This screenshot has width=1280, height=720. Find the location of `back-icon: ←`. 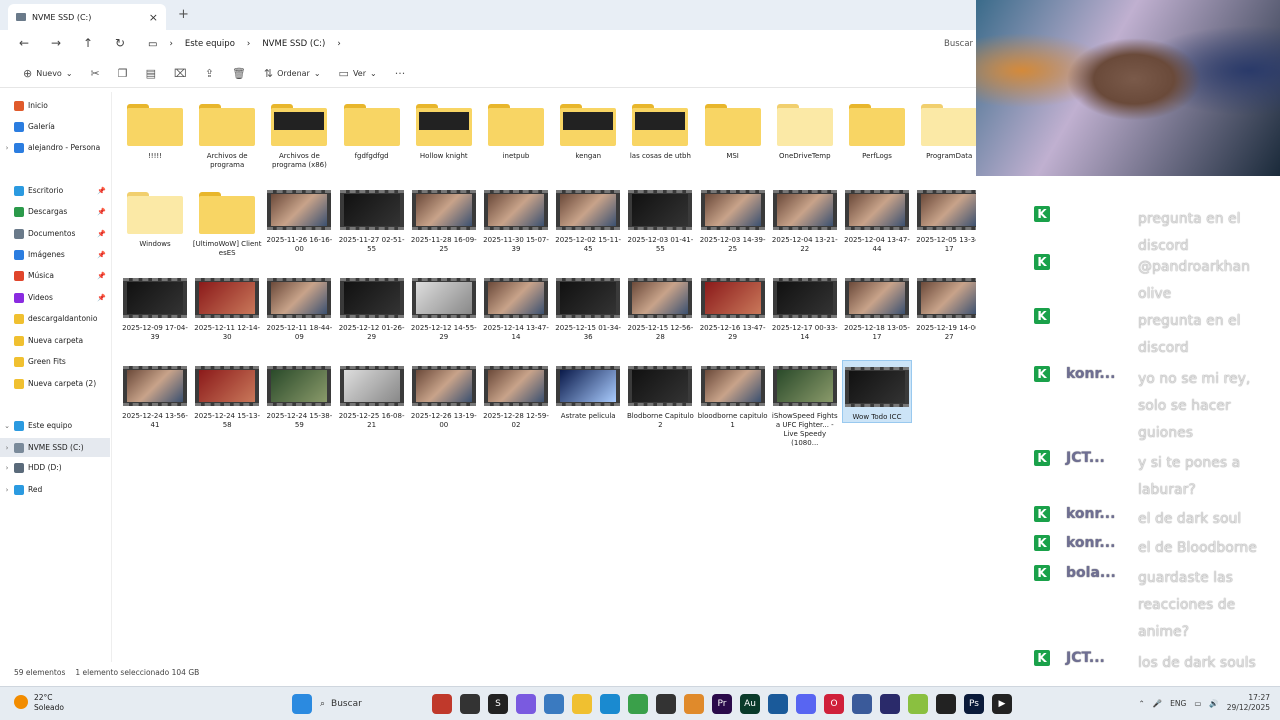

back-icon: ← is located at coordinates (24, 43).